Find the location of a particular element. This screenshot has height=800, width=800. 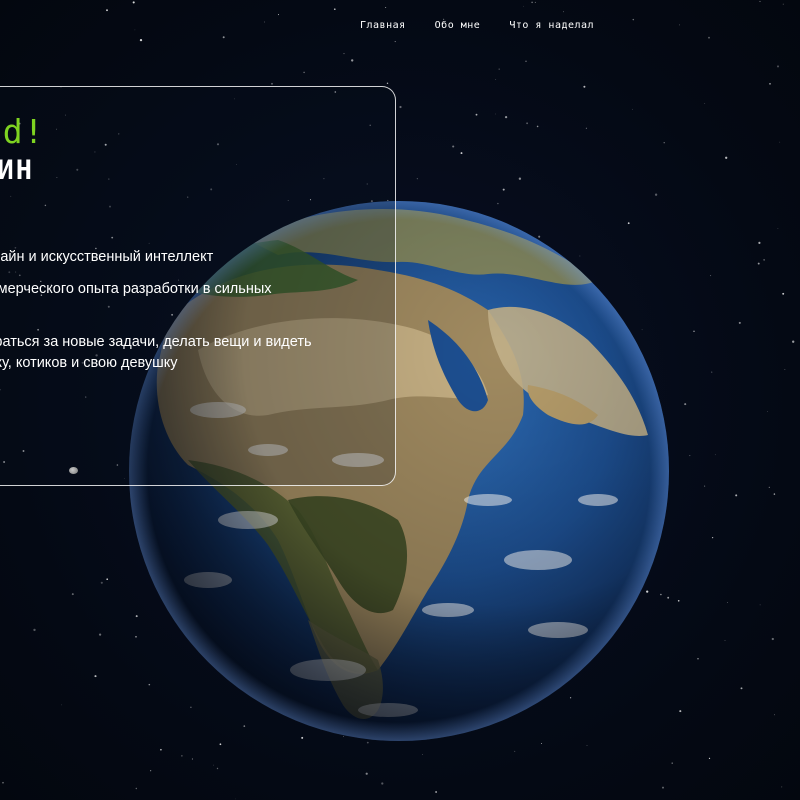

bio-line-interests: а, дизайн и искусственный интеллект is located at coordinates (107, 257).